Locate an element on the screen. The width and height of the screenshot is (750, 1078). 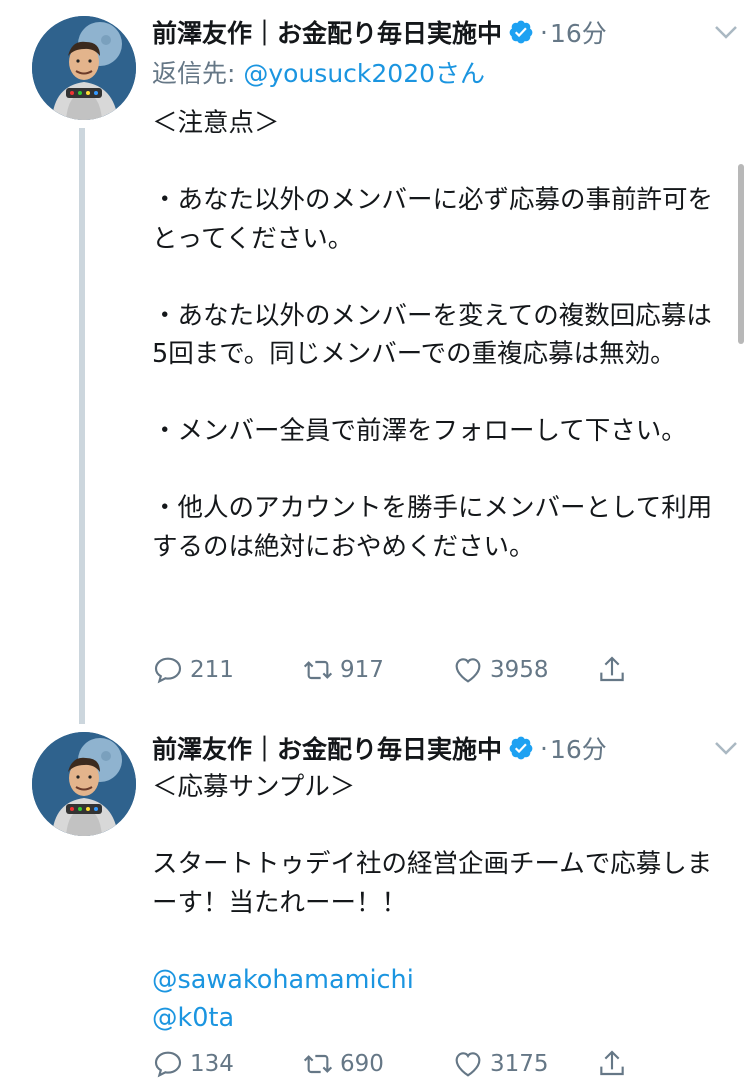
retweet-button: 690 is located at coordinates (343, 1063).